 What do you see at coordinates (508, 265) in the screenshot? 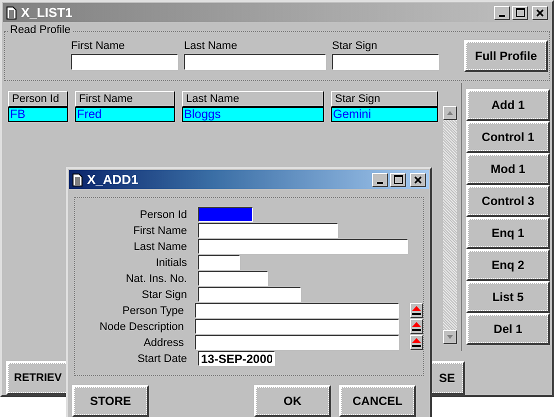
I see `action-button: Enq 2` at bounding box center [508, 265].